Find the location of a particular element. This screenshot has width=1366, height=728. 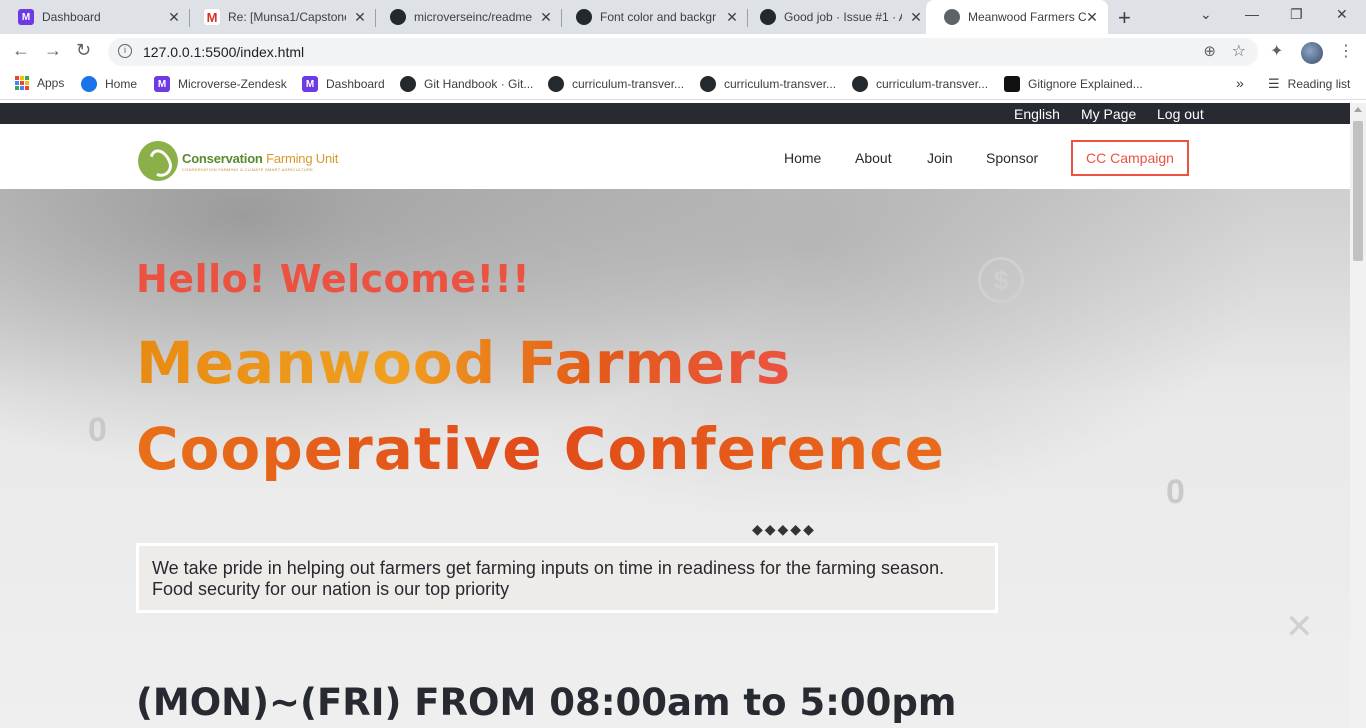

url-text: 127.0.0.1:5500/index.html is located at coordinates (224, 52).